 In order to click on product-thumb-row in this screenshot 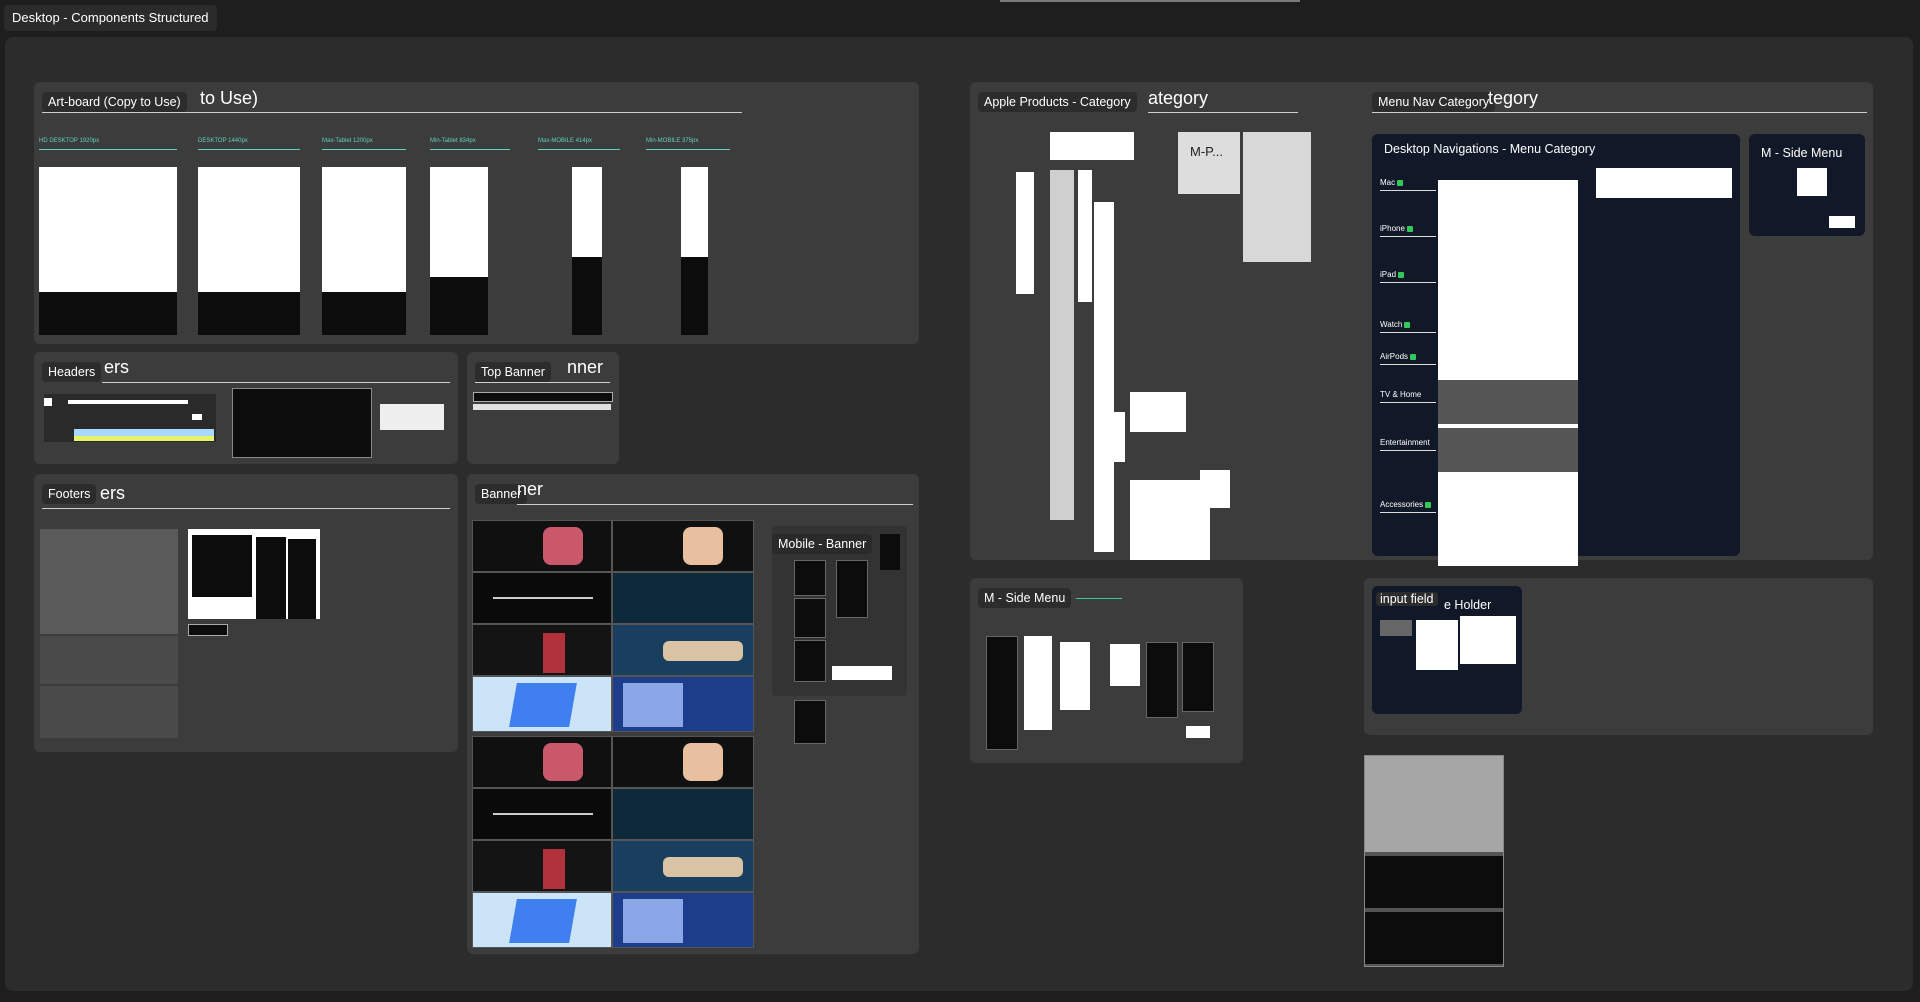, I will do `click(1092, 146)`.